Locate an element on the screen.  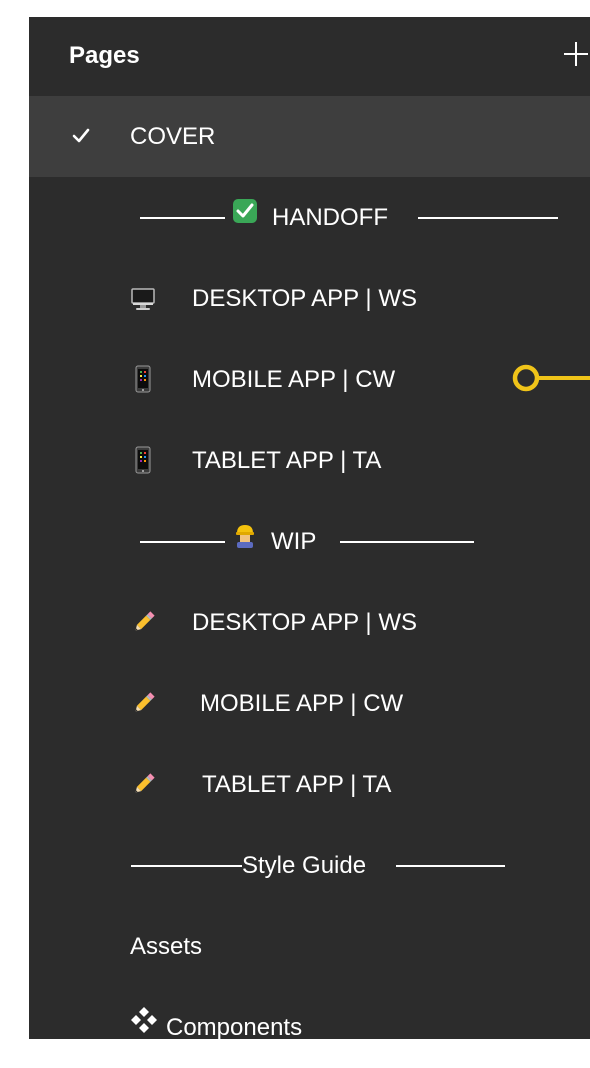
page-divider-style-guide: Style Guide is located at coordinates (309, 865).